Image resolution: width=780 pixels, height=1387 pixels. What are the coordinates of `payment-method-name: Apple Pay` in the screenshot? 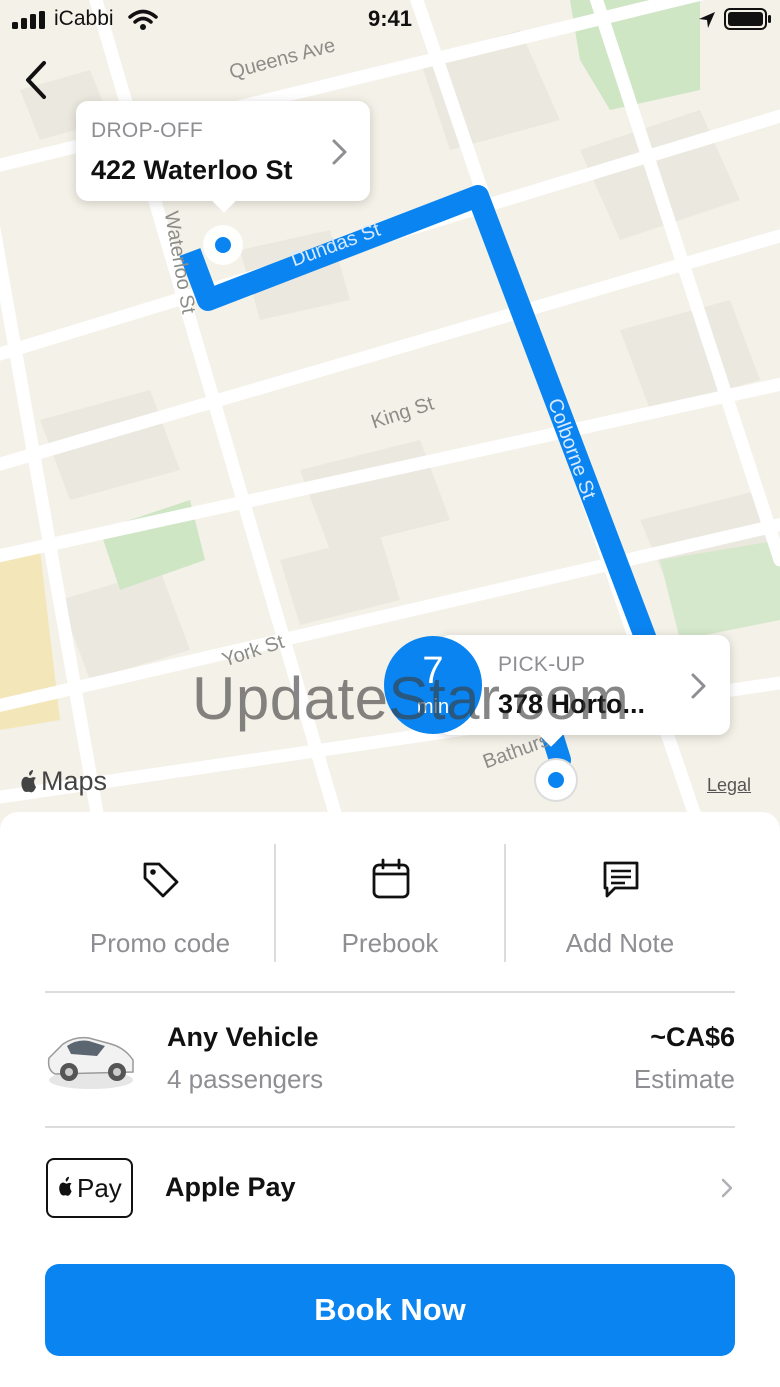 It's located at (230, 1187).